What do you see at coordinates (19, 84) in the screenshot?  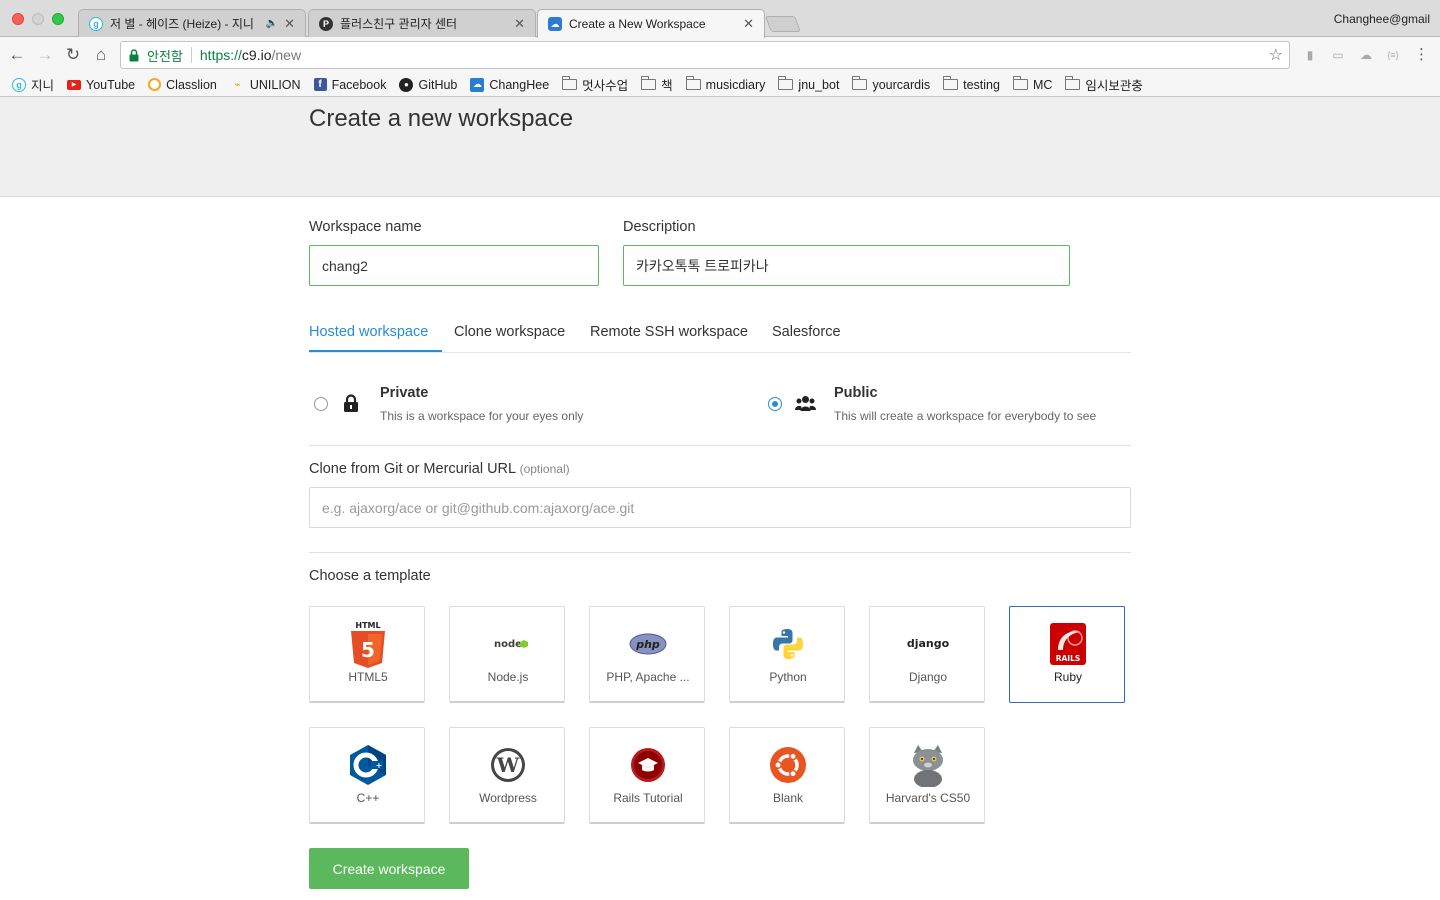 I see `genie-icon: g` at bounding box center [19, 84].